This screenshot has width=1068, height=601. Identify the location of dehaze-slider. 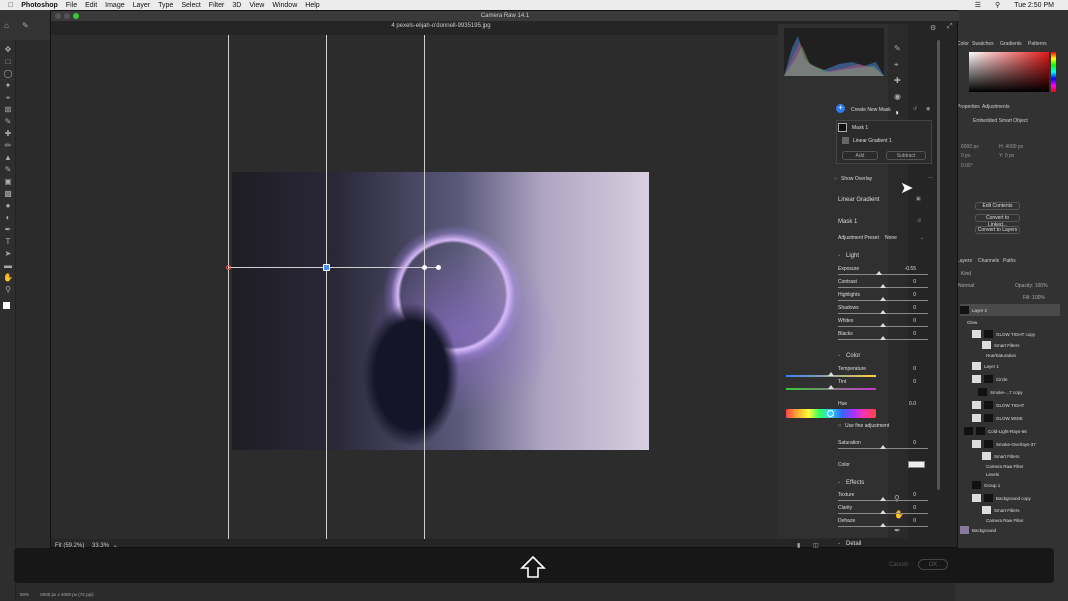
(883, 525).